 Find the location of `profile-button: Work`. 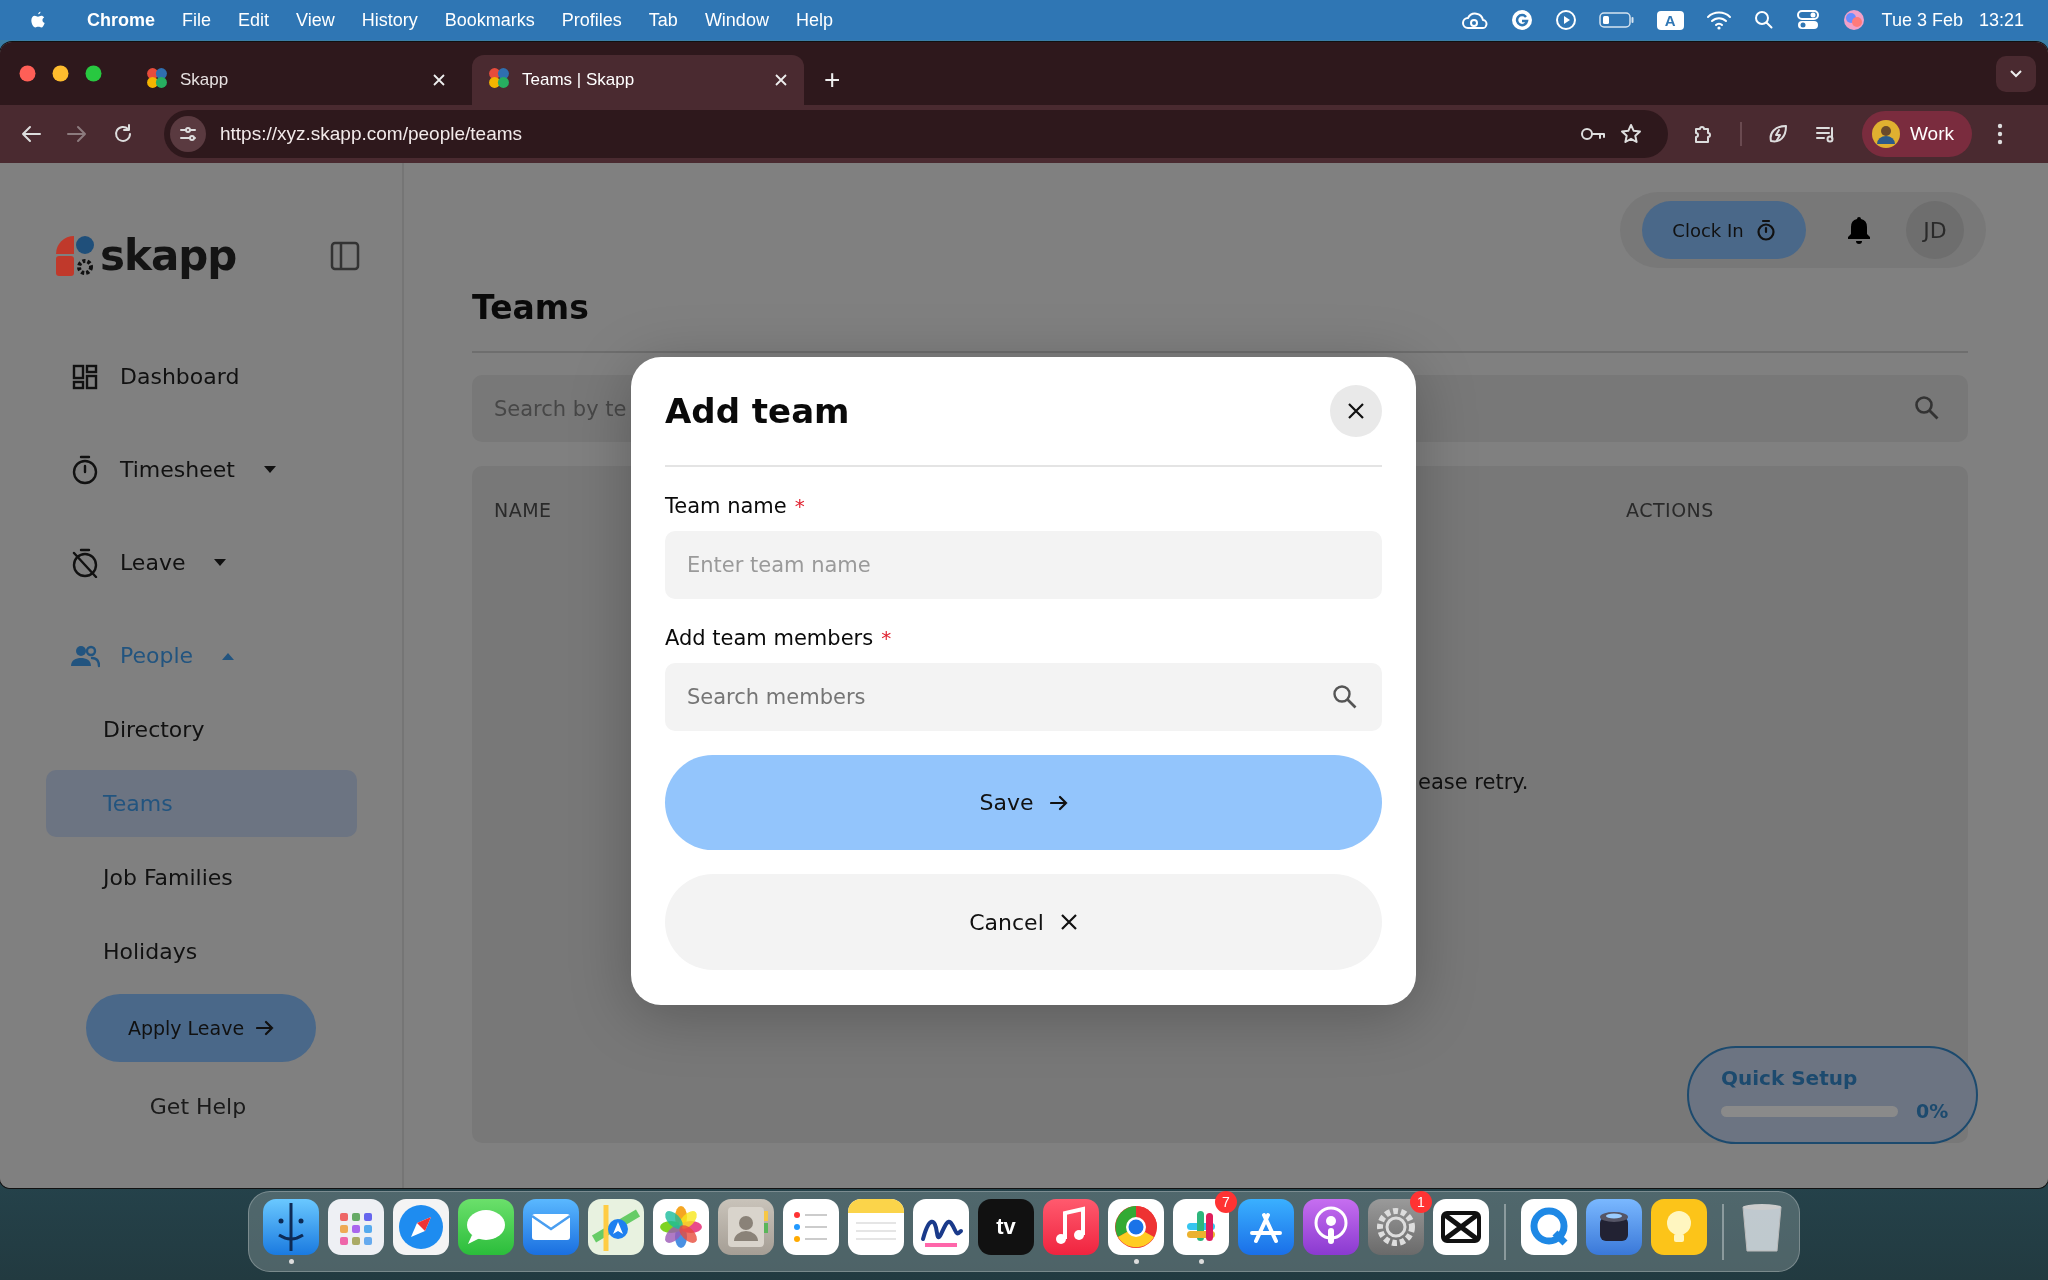

profile-button: Work is located at coordinates (1917, 134).